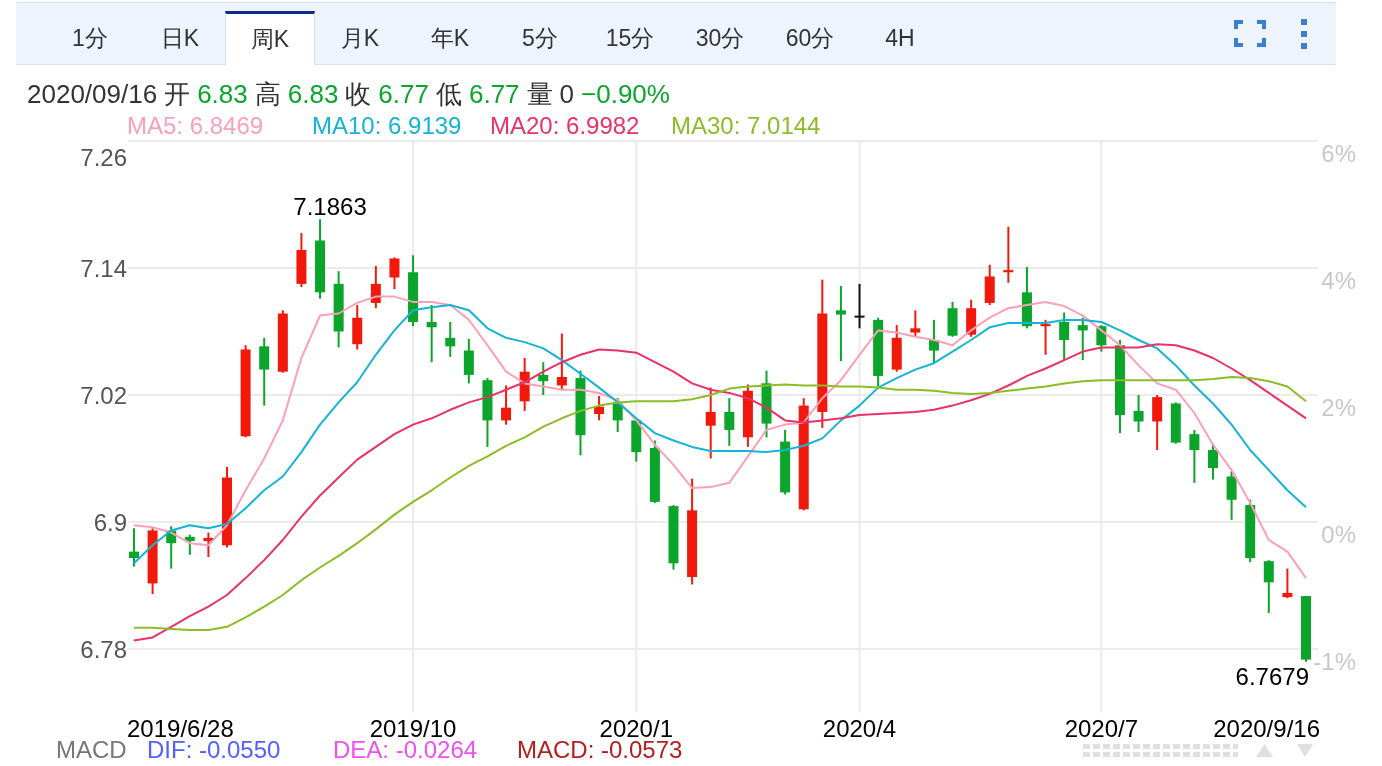  Describe the element at coordinates (270, 38) in the screenshot. I see `period-tab: 周K` at that location.